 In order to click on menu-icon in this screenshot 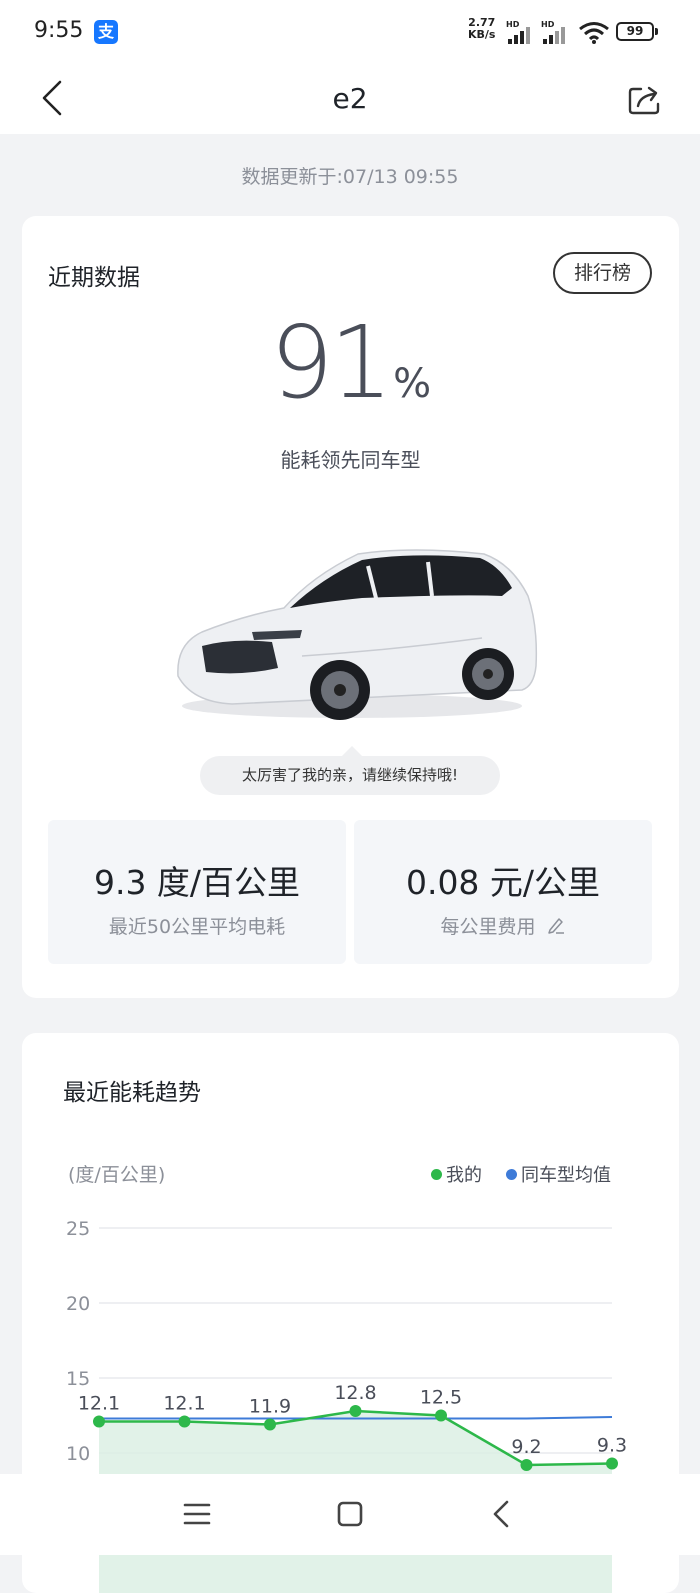, I will do `click(197, 1514)`.